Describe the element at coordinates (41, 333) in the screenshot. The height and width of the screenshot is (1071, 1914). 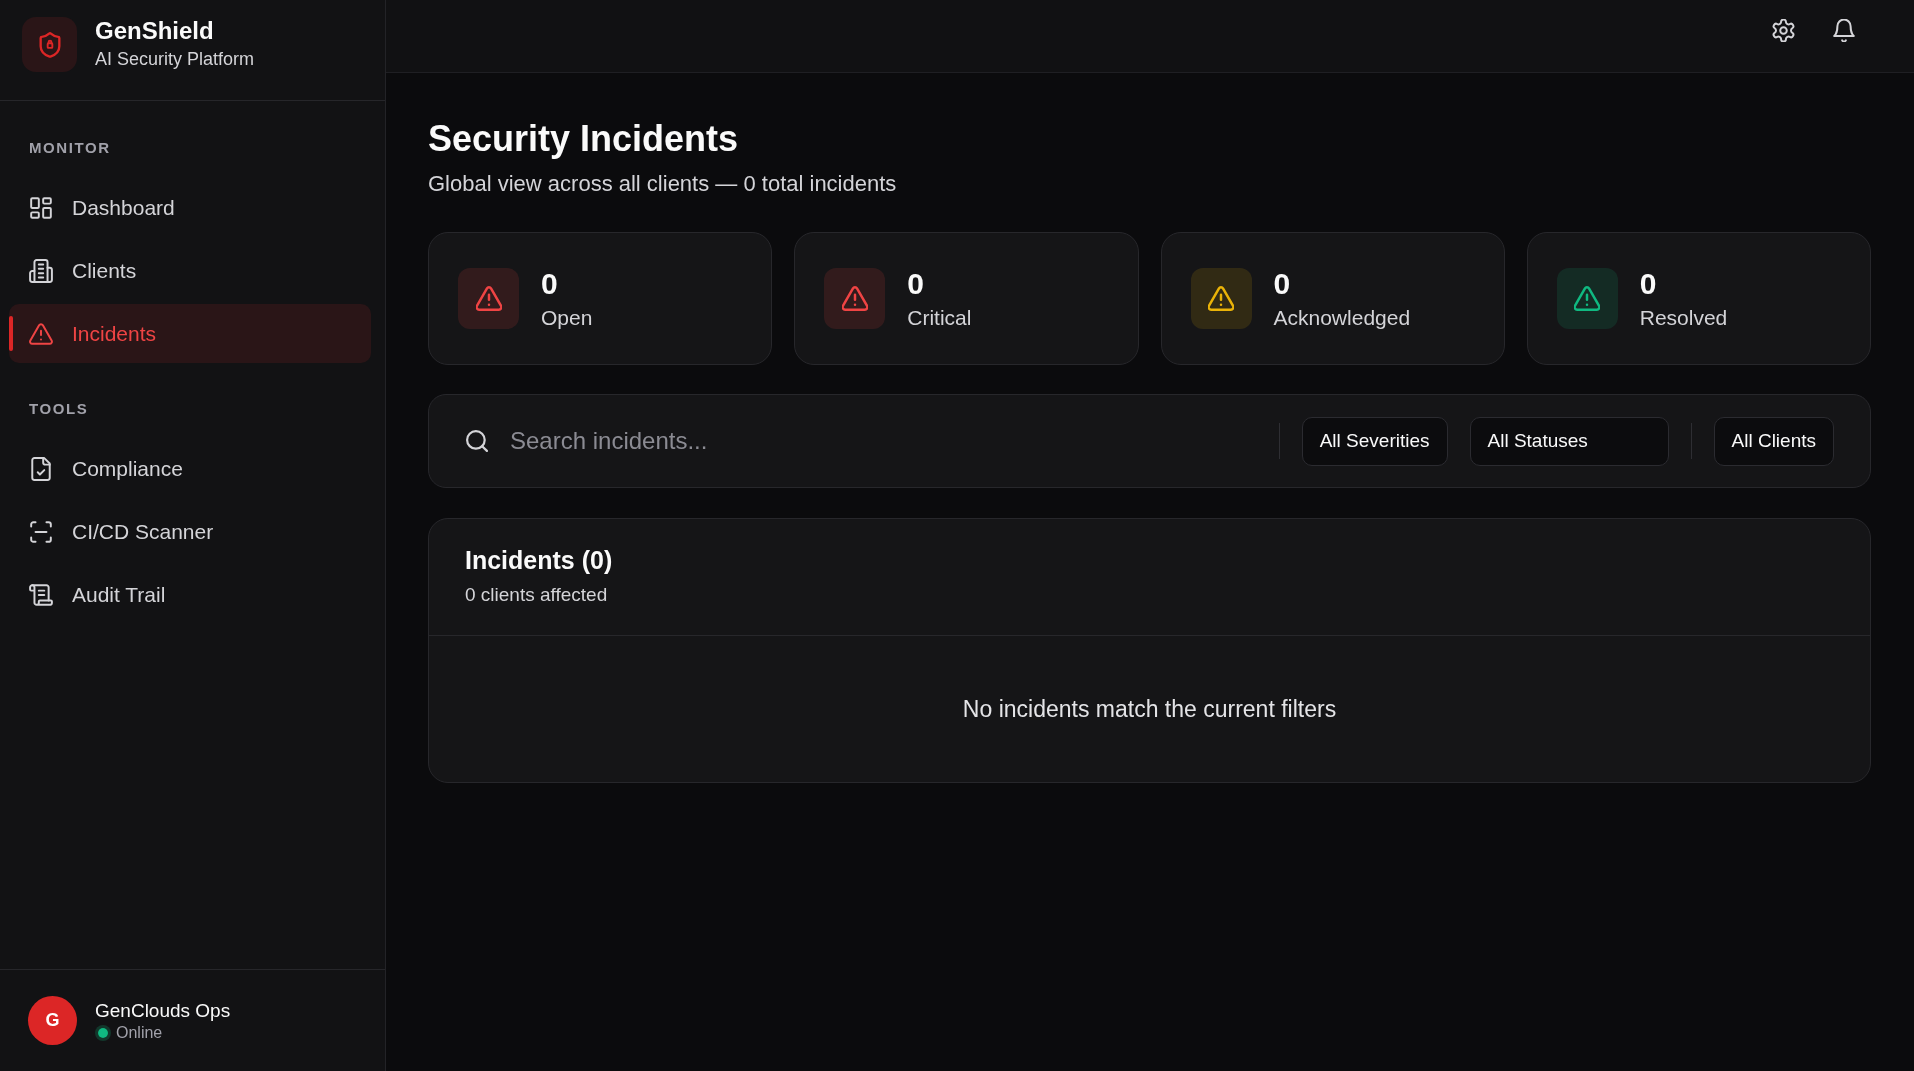
I see `warning-icon` at that location.